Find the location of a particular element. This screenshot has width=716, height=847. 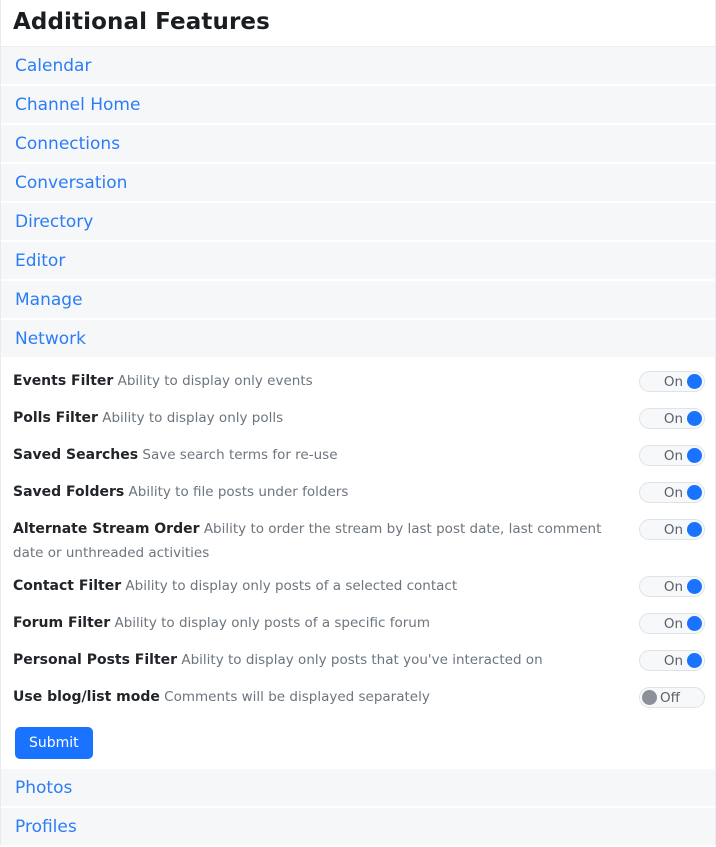

accordion-link-conversation: Conversation is located at coordinates (358, 183).